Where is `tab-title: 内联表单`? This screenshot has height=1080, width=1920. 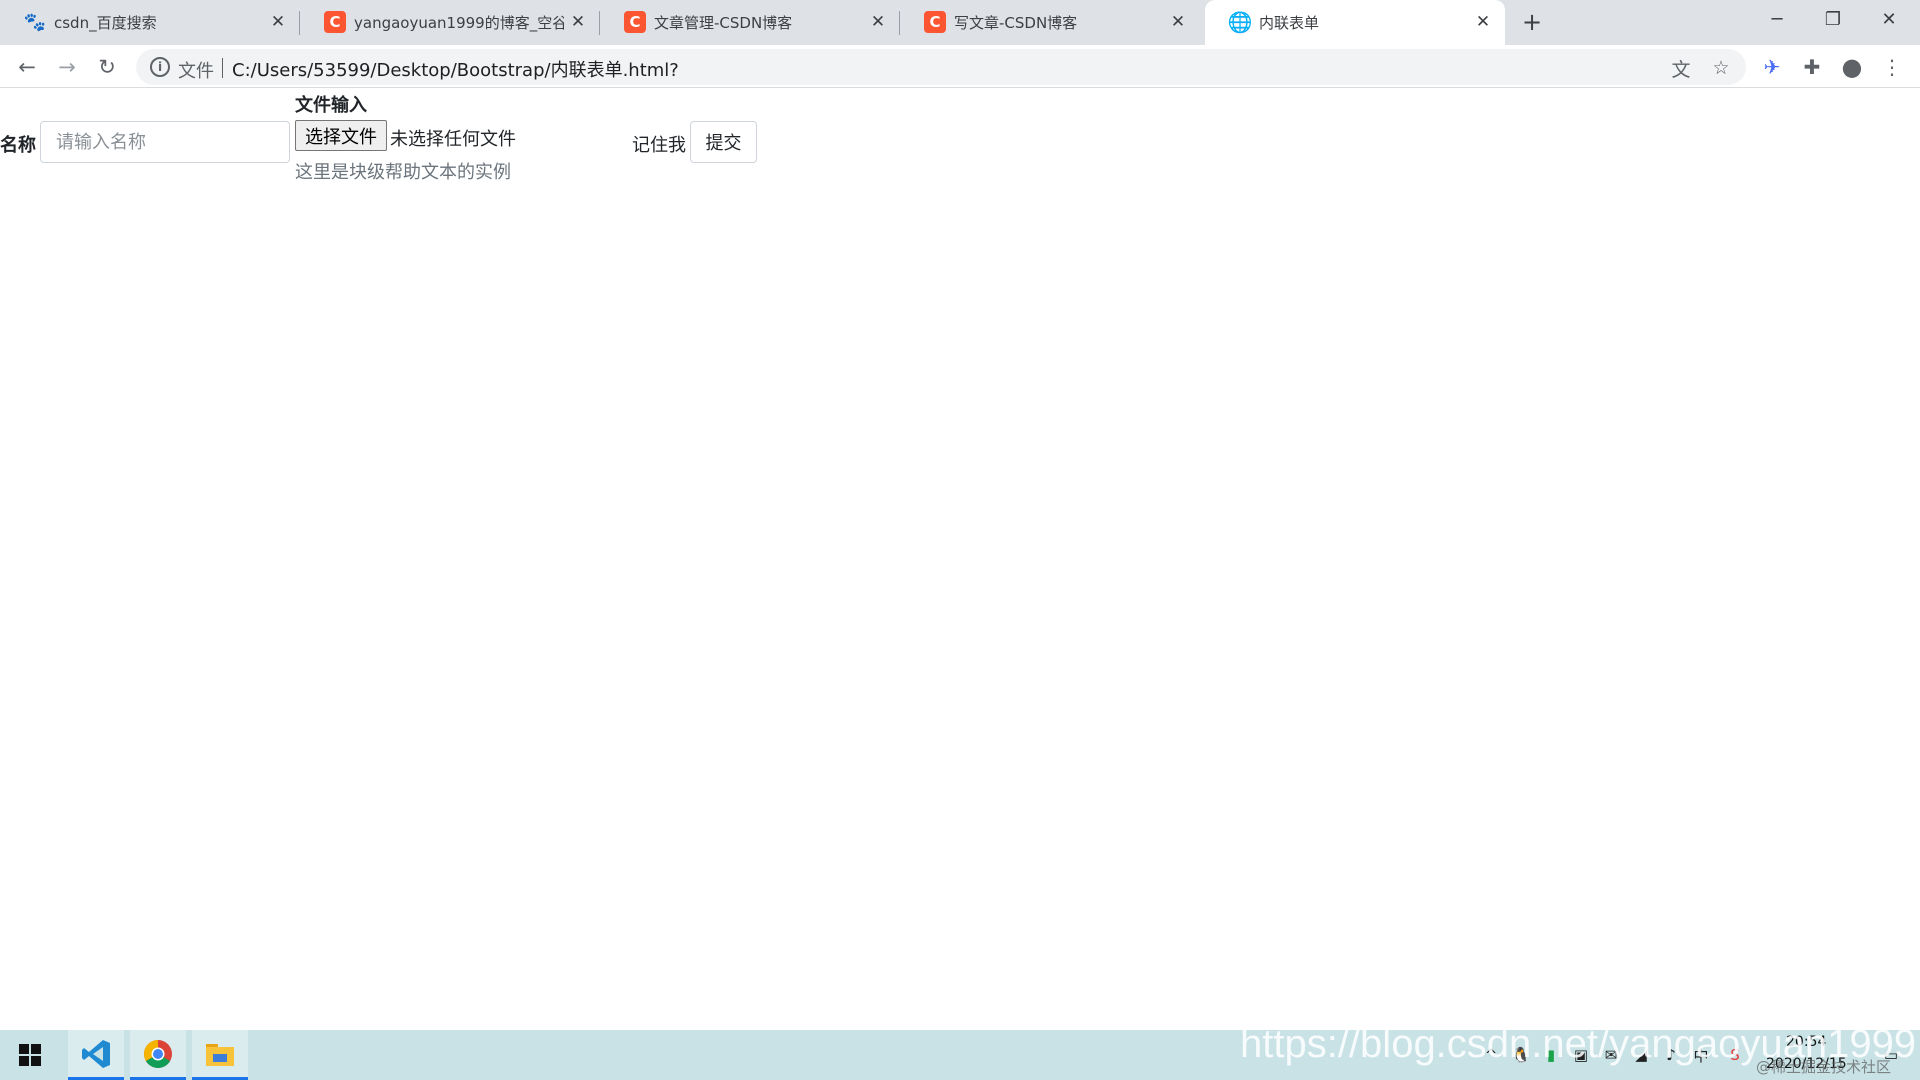 tab-title: 内联表单 is located at coordinates (1289, 23).